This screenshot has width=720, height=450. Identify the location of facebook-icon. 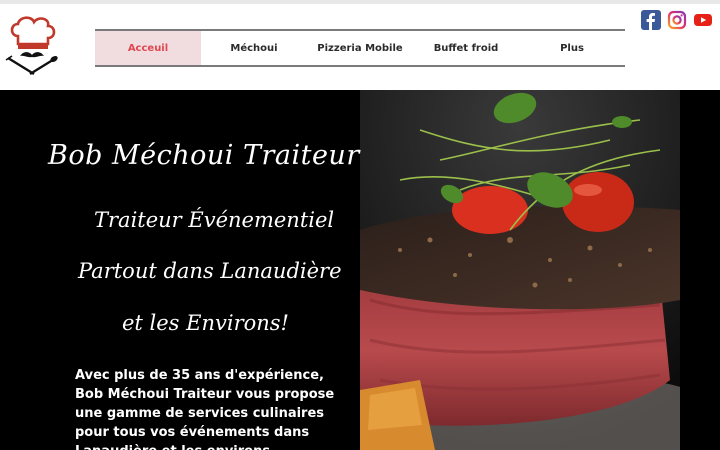
(651, 20).